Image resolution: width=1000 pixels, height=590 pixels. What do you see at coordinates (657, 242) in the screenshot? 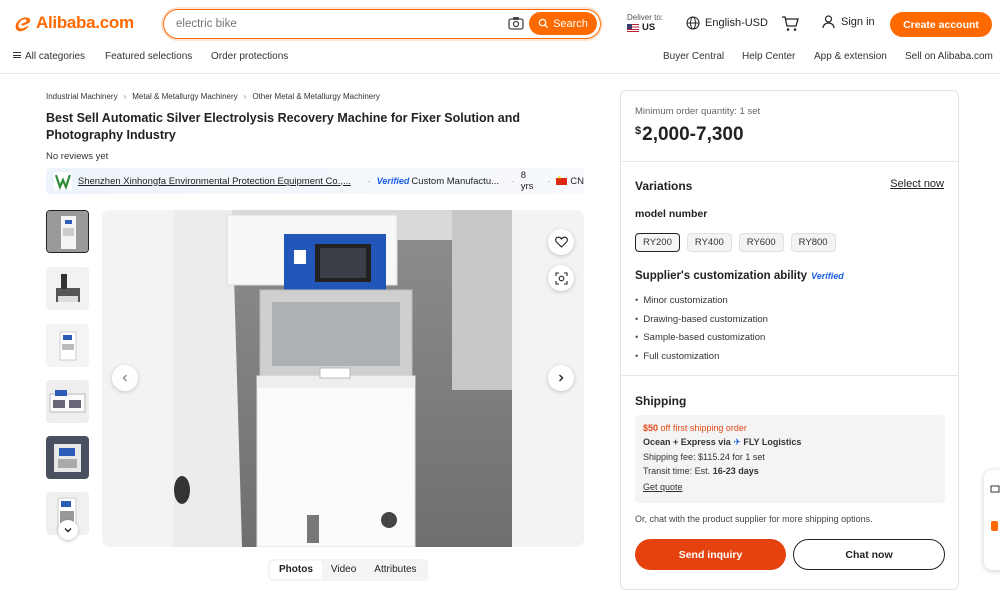
I see `model-option-ry200: RY200` at bounding box center [657, 242].